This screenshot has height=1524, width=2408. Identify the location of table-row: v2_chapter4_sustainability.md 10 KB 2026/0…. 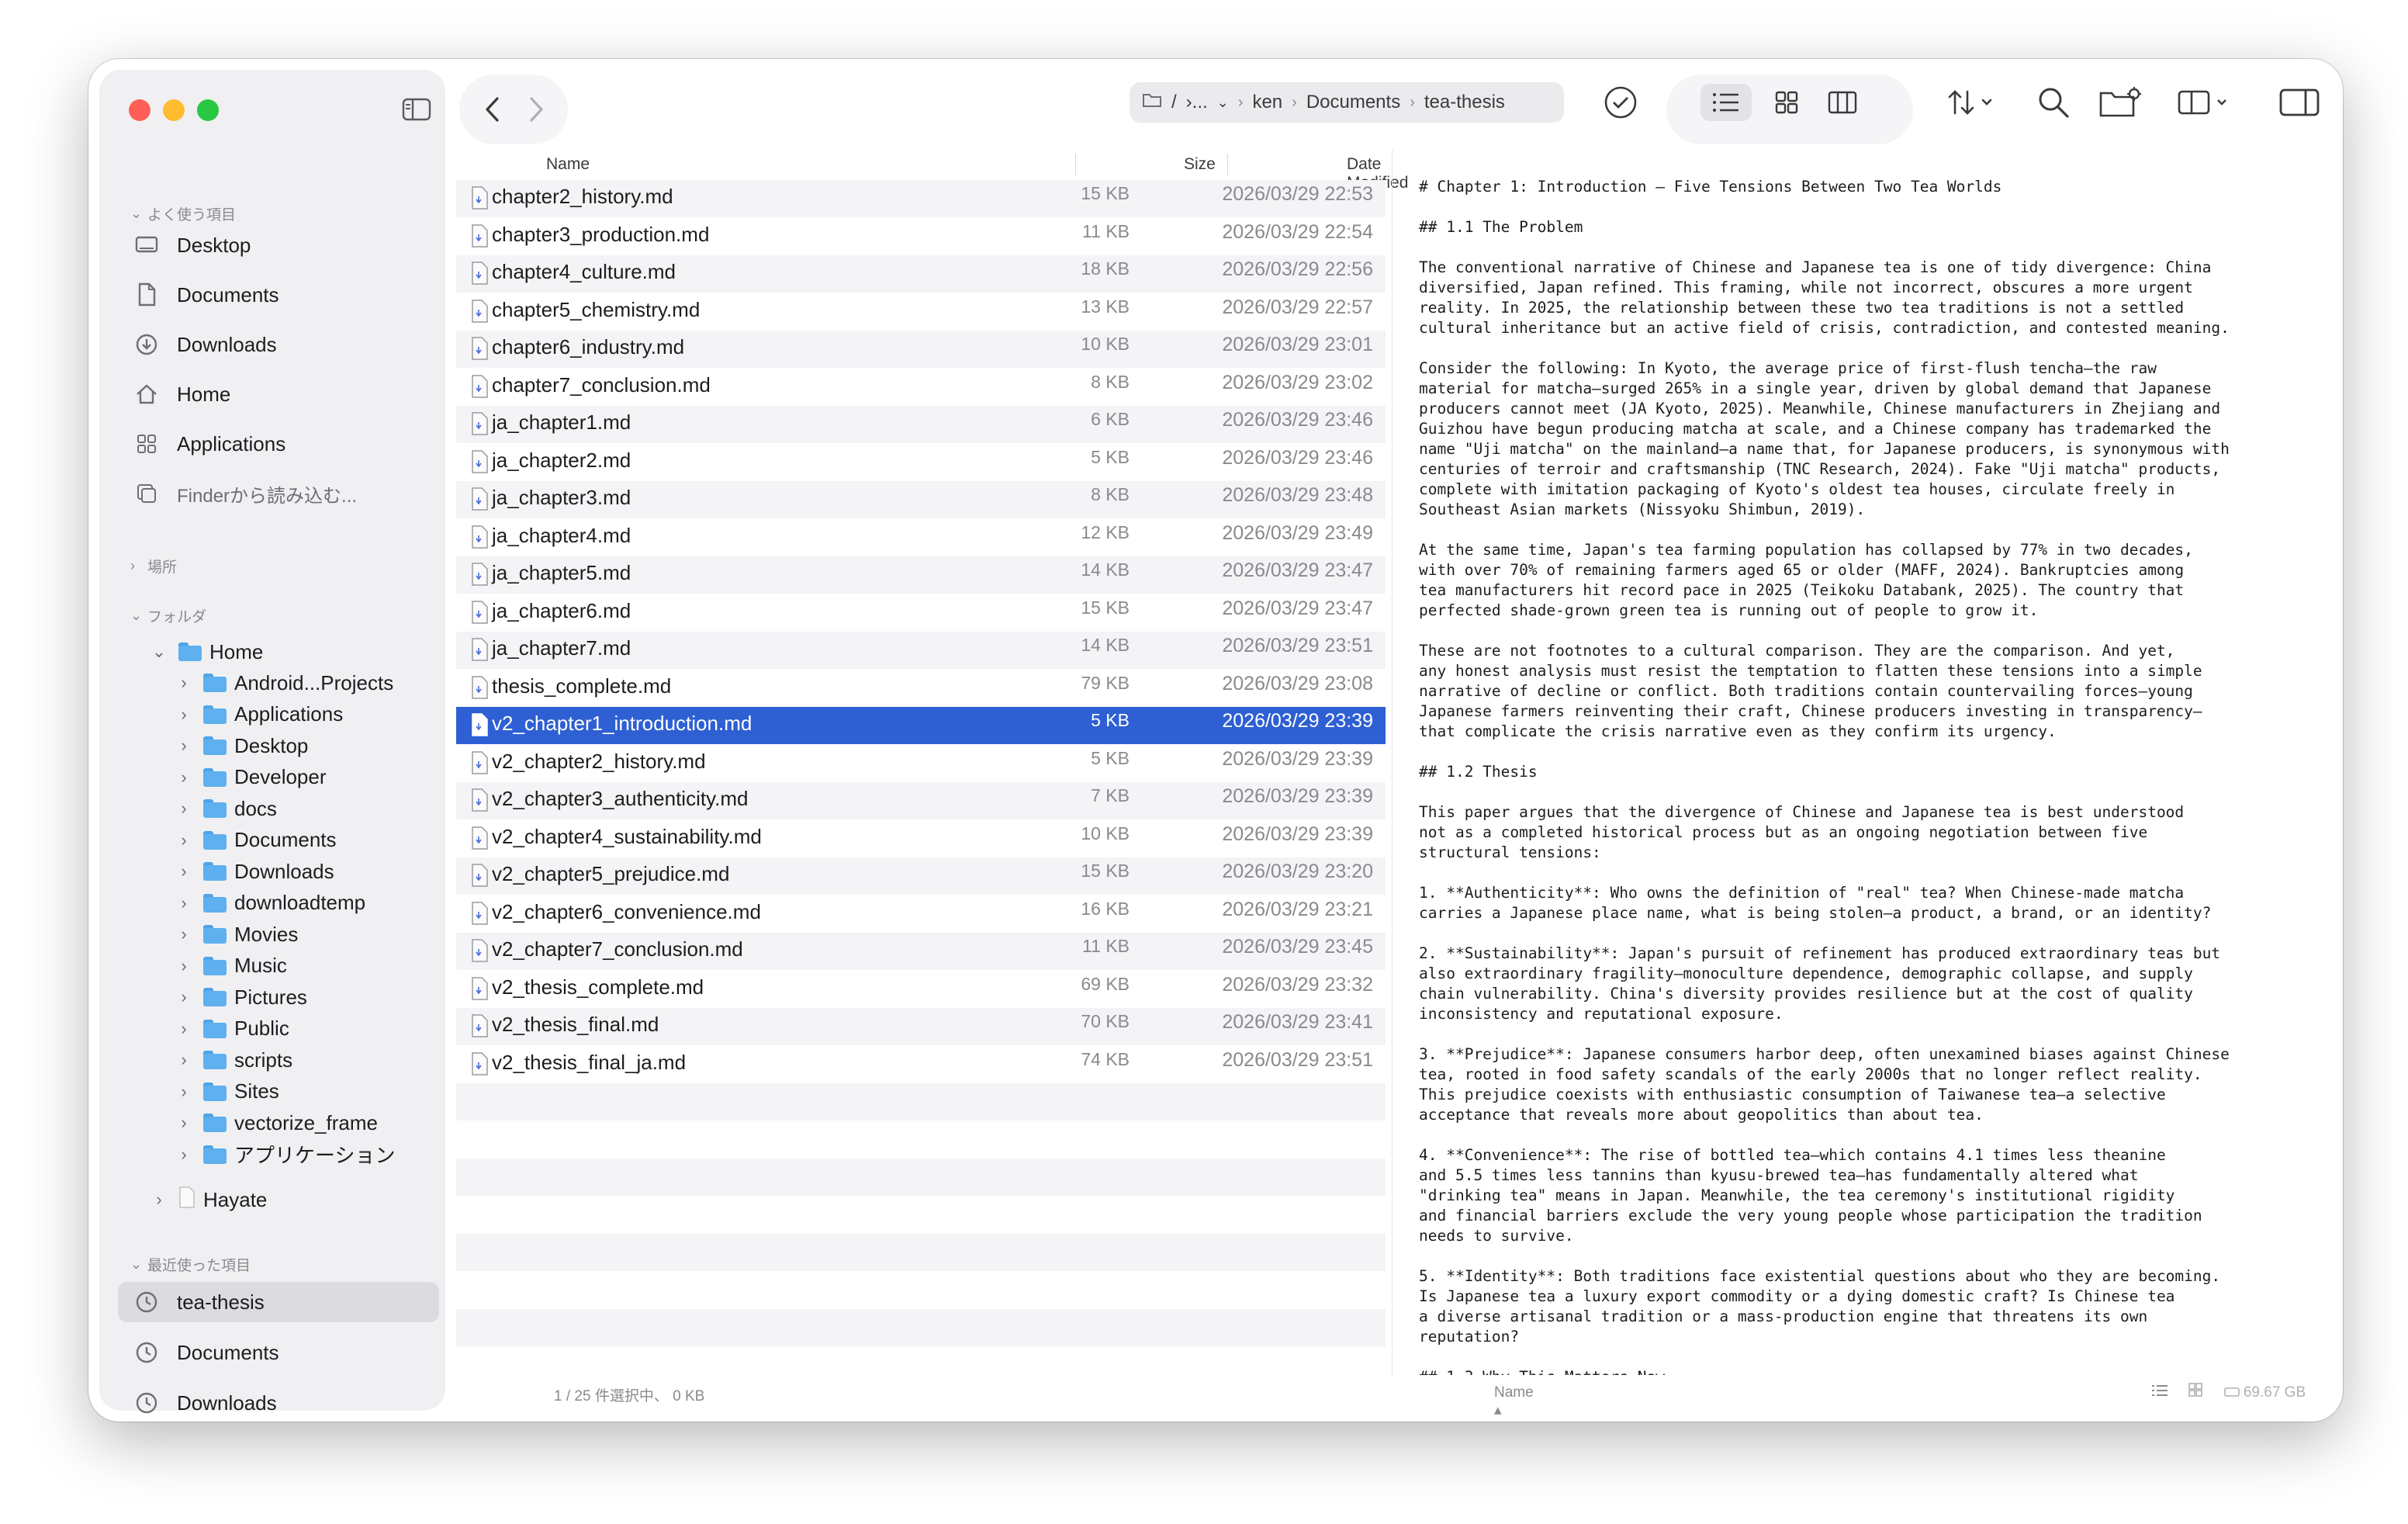
(921, 838).